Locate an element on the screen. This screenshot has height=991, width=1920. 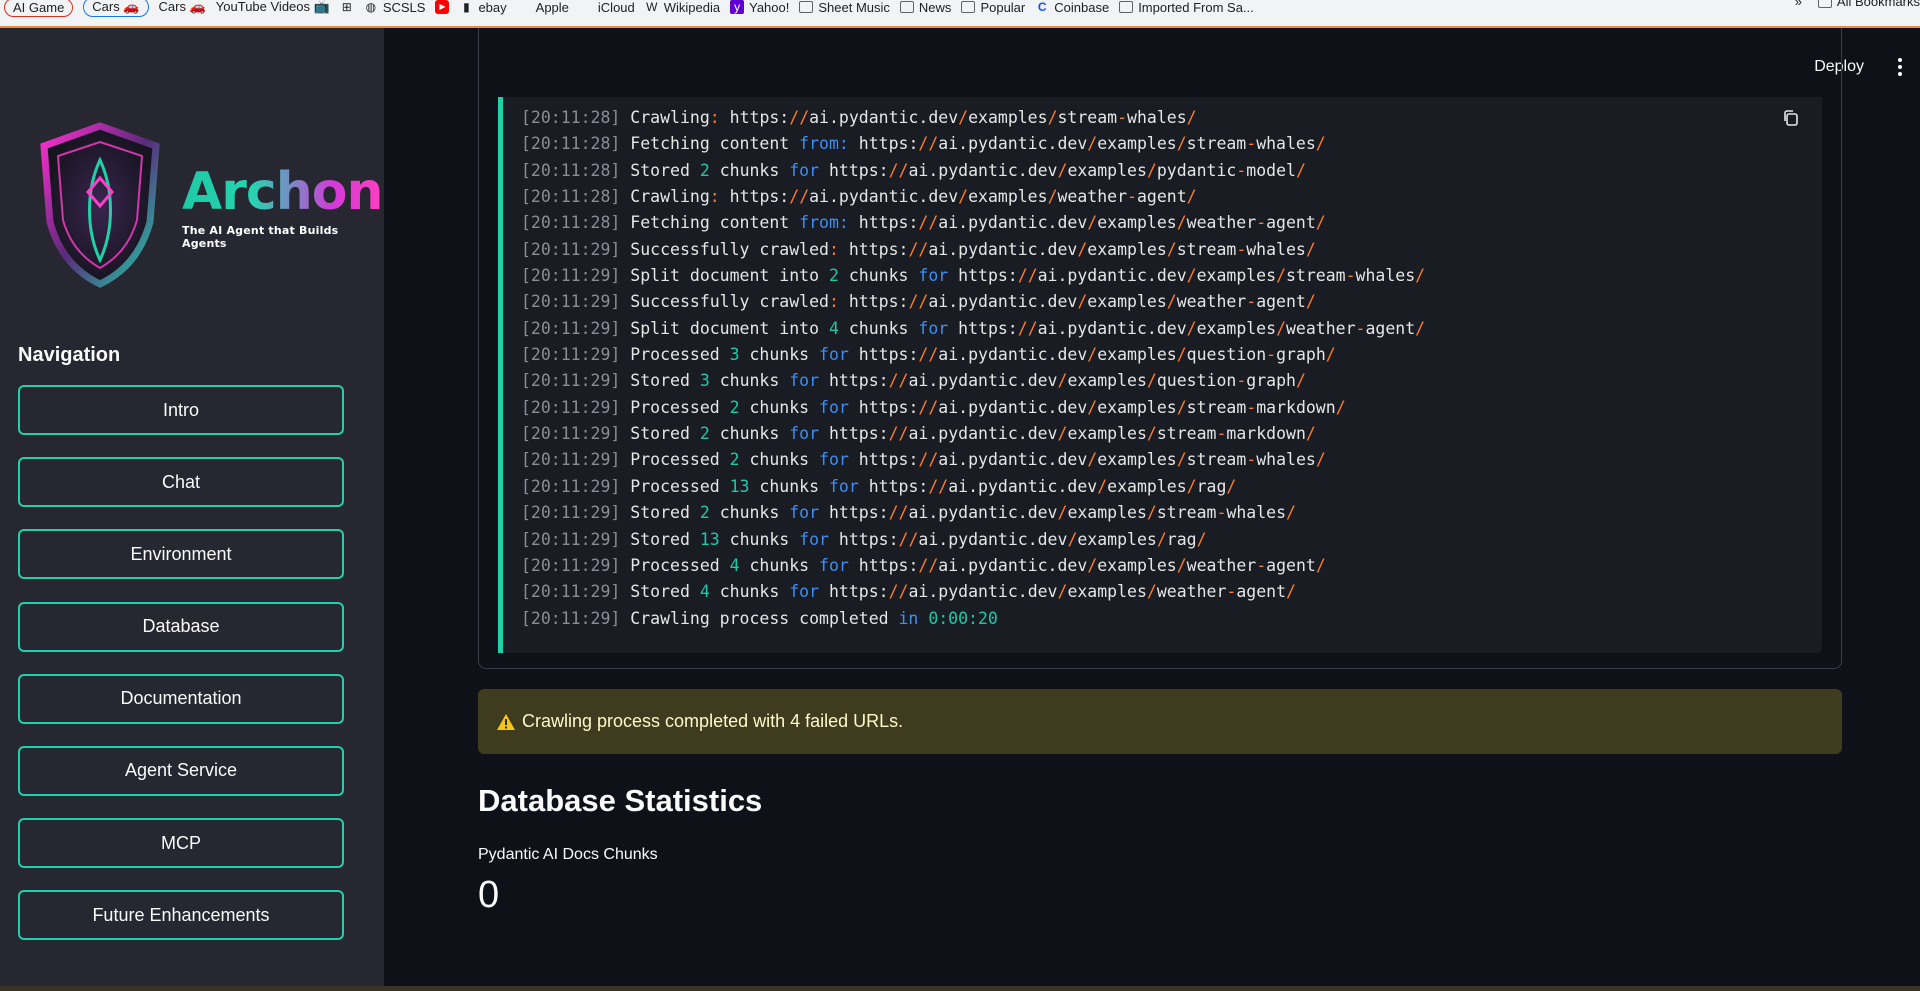
database-statistics-heading: Database Statistics is located at coordinates (620, 800).